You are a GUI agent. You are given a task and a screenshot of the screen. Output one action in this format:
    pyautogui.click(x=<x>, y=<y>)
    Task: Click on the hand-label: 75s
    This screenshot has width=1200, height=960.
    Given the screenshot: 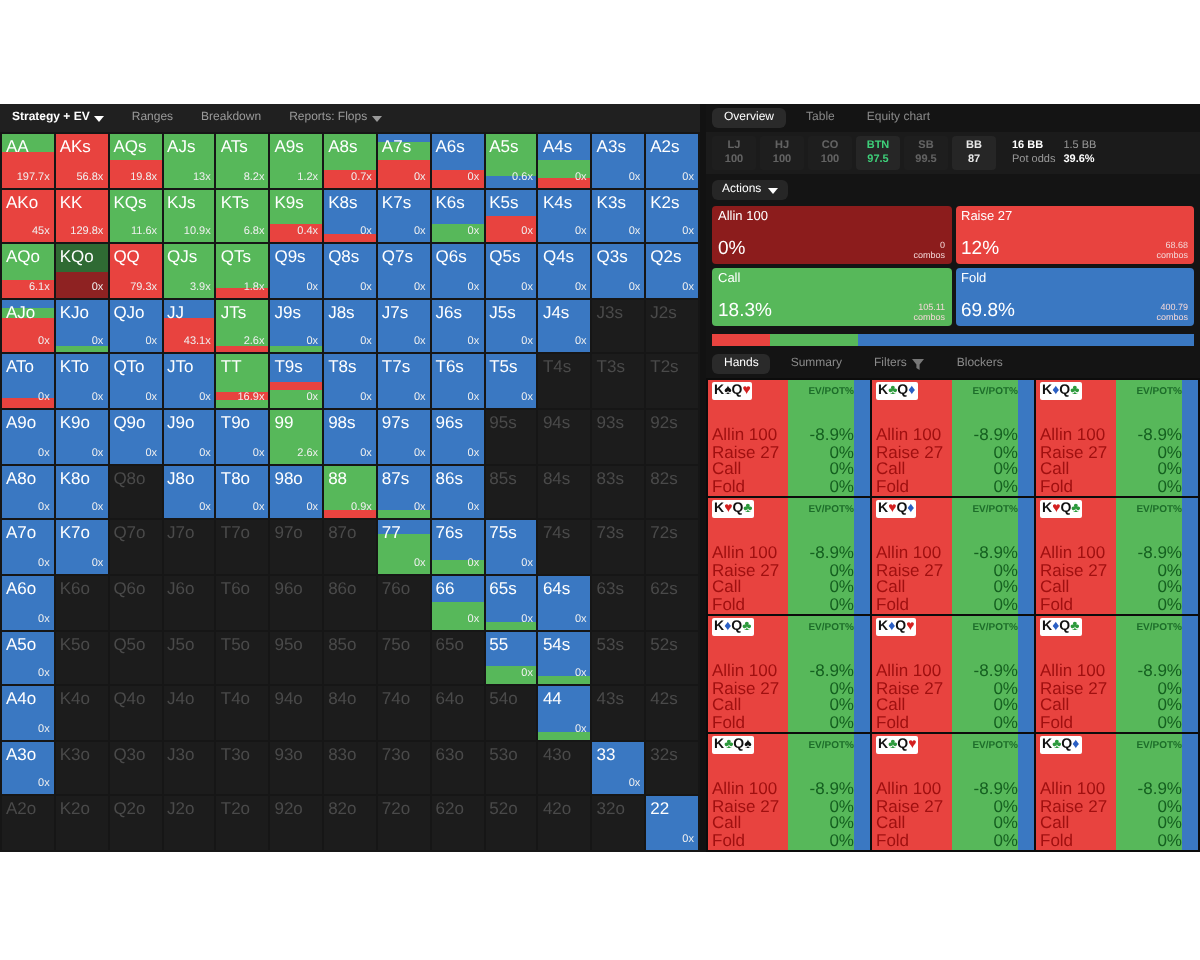 What is the action you would take?
    pyautogui.click(x=503, y=532)
    